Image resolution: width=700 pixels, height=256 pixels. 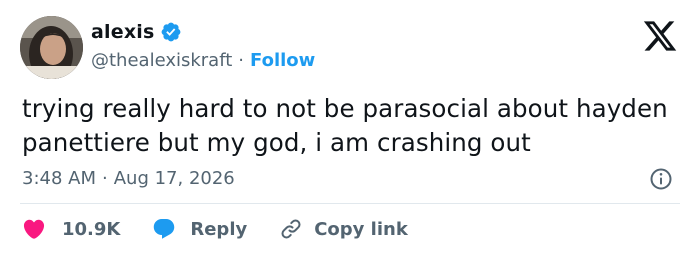 I want to click on tweet-timestamp-row: 3:48 AM · Aug 17, 2026, so click(x=128, y=178).